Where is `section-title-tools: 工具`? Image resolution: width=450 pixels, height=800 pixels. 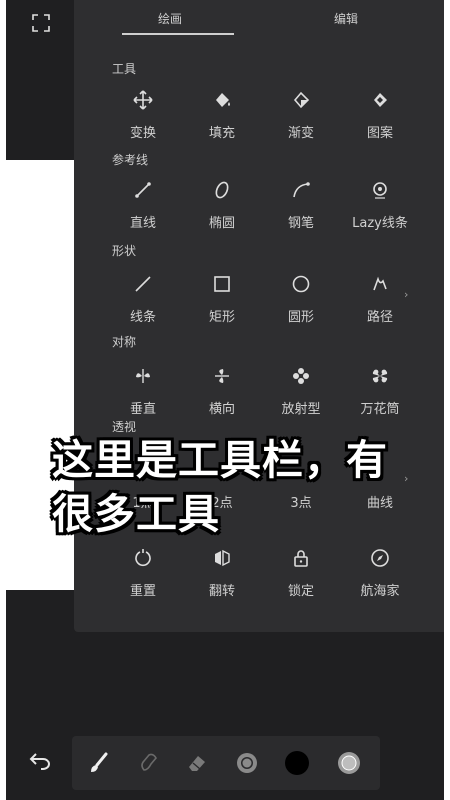
section-title-tools: 工具 is located at coordinates (124, 69).